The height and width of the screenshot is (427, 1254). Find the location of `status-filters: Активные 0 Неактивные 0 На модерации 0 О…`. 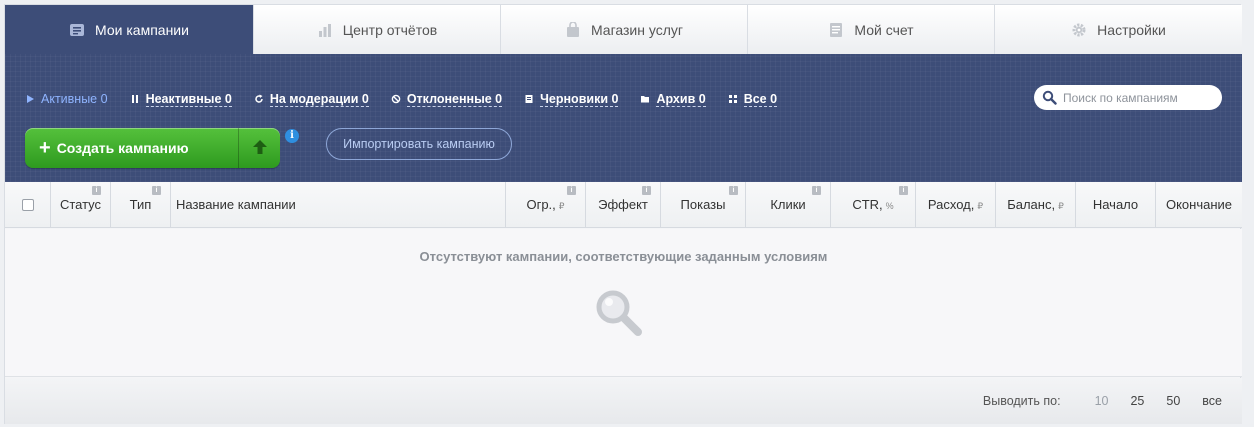

status-filters: Активные 0 Неактивные 0 На модерации 0 О… is located at coordinates (412, 99).